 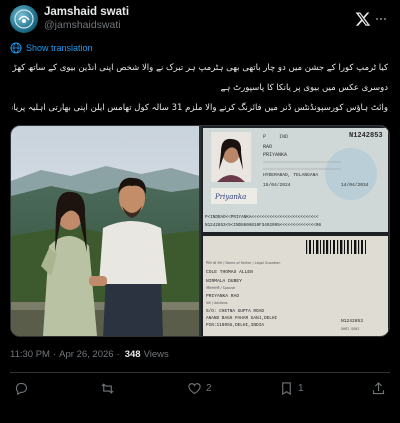 What do you see at coordinates (59, 48) in the screenshot?
I see `show-translation-label: Show translation` at bounding box center [59, 48].